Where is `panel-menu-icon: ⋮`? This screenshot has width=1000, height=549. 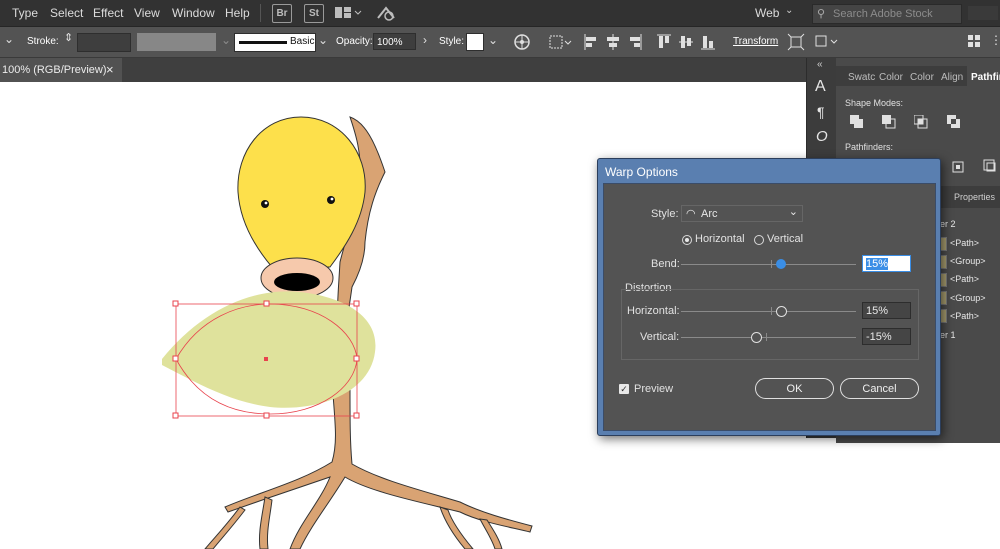
panel-menu-icon: ⋮ is located at coordinates (995, 40).